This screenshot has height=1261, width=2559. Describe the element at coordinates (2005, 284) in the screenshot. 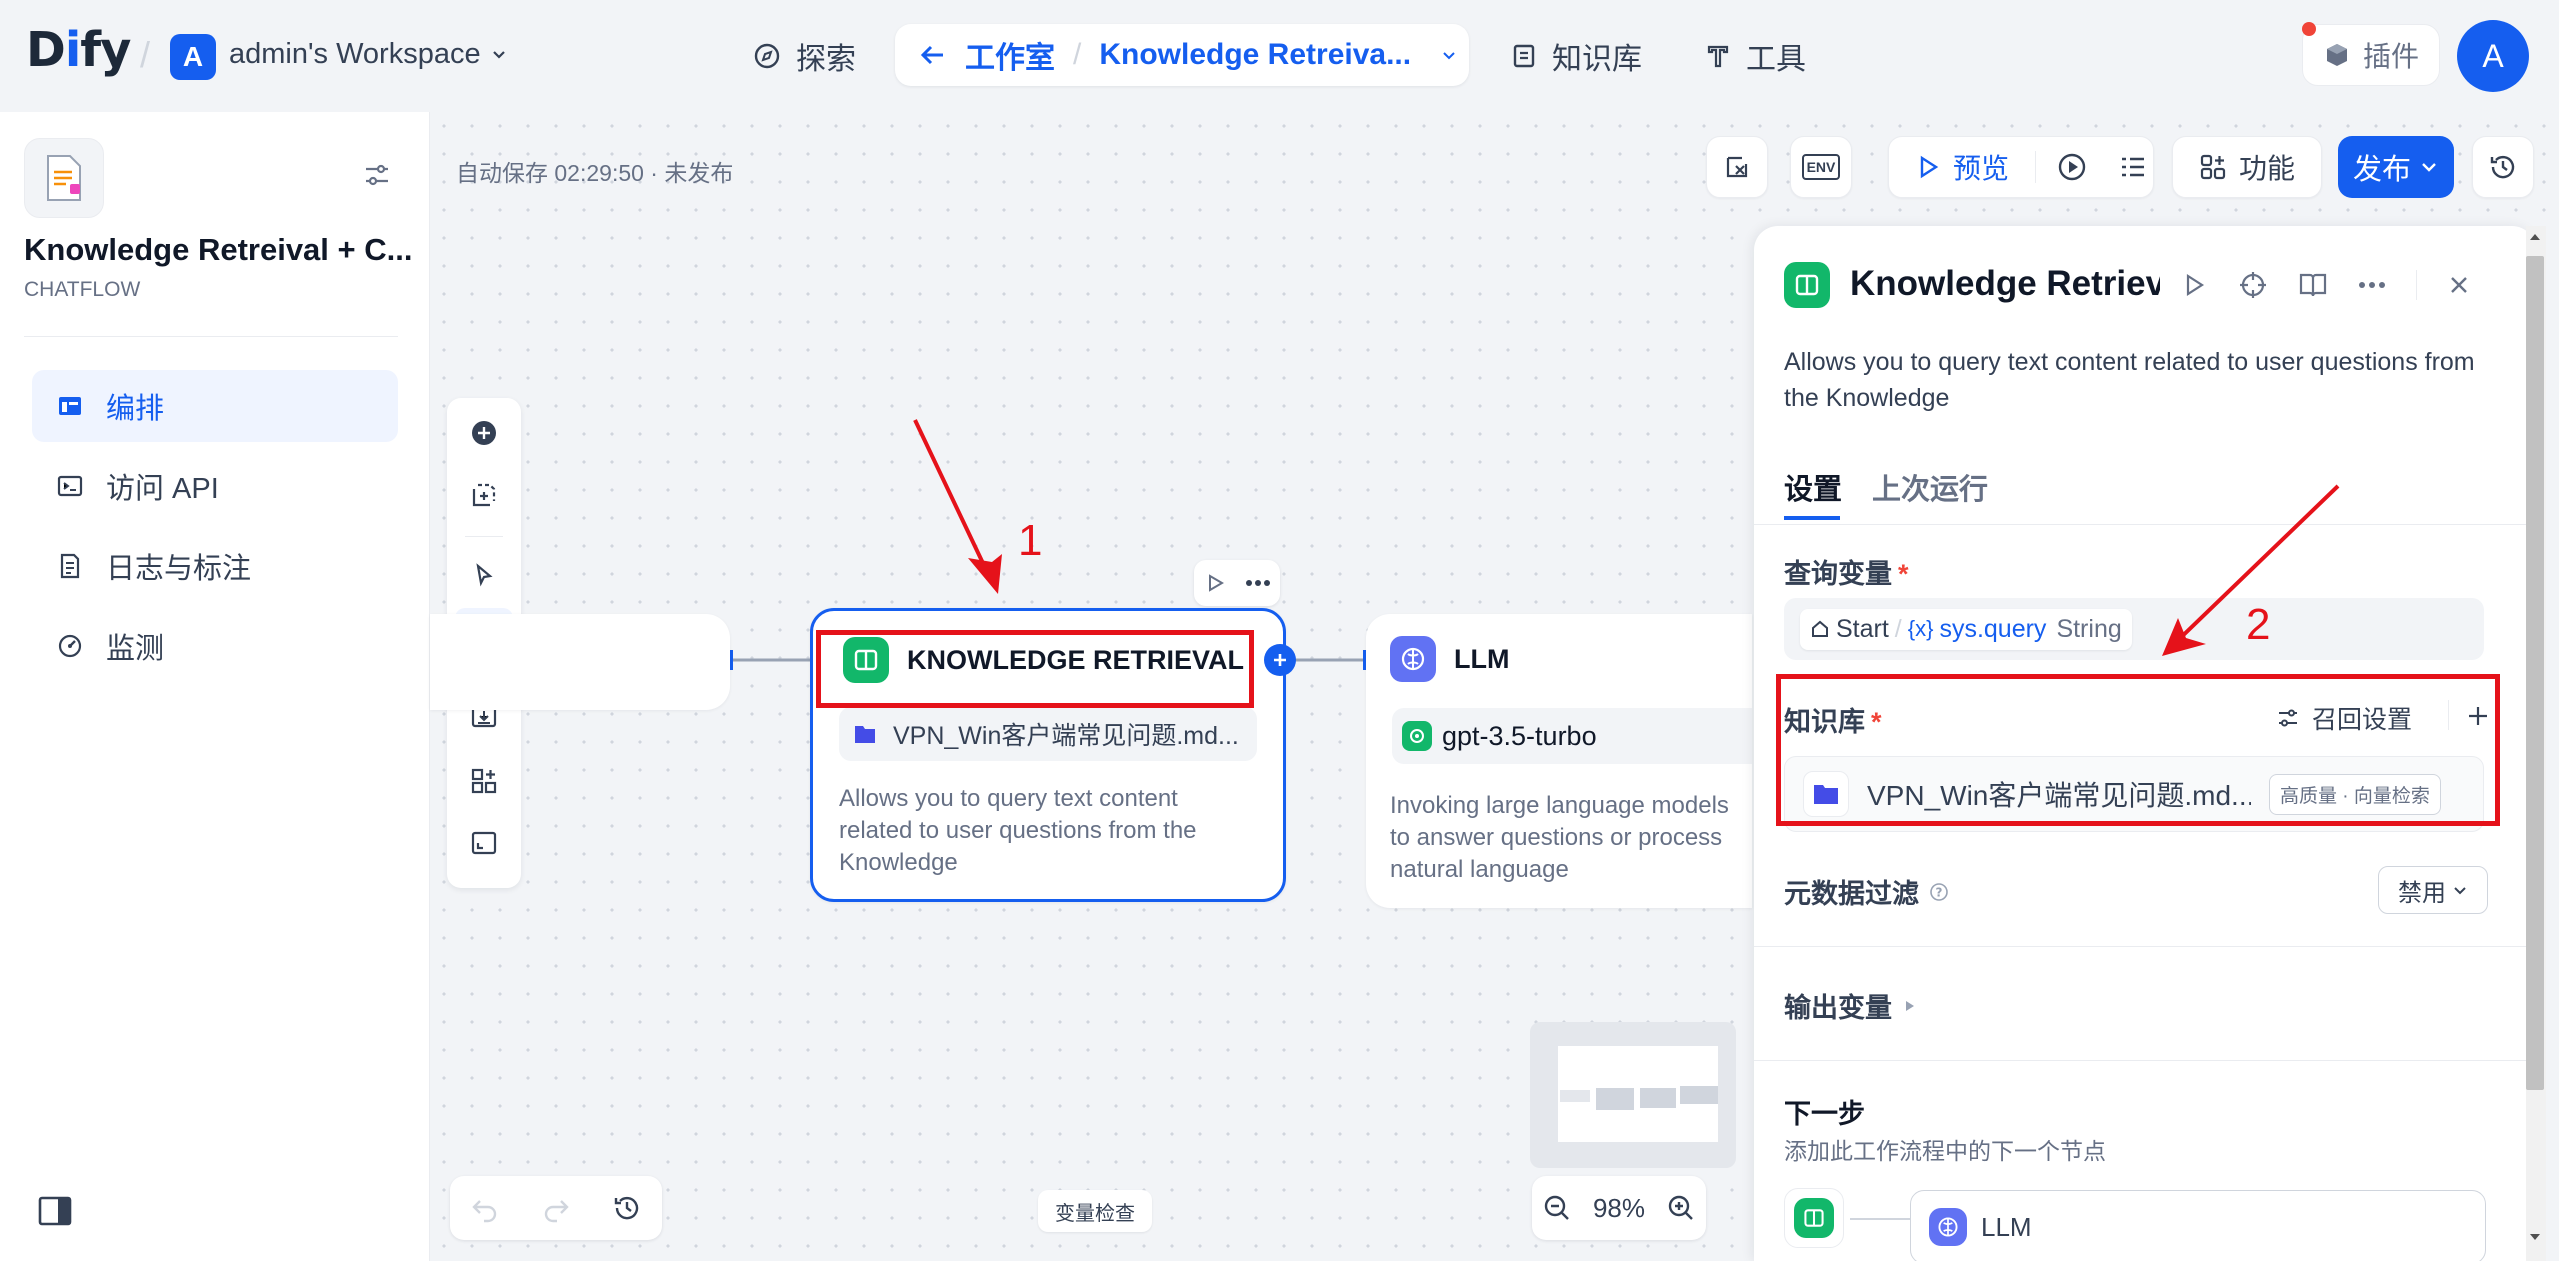

I see `panel-title: Knowledge Retriev` at that location.